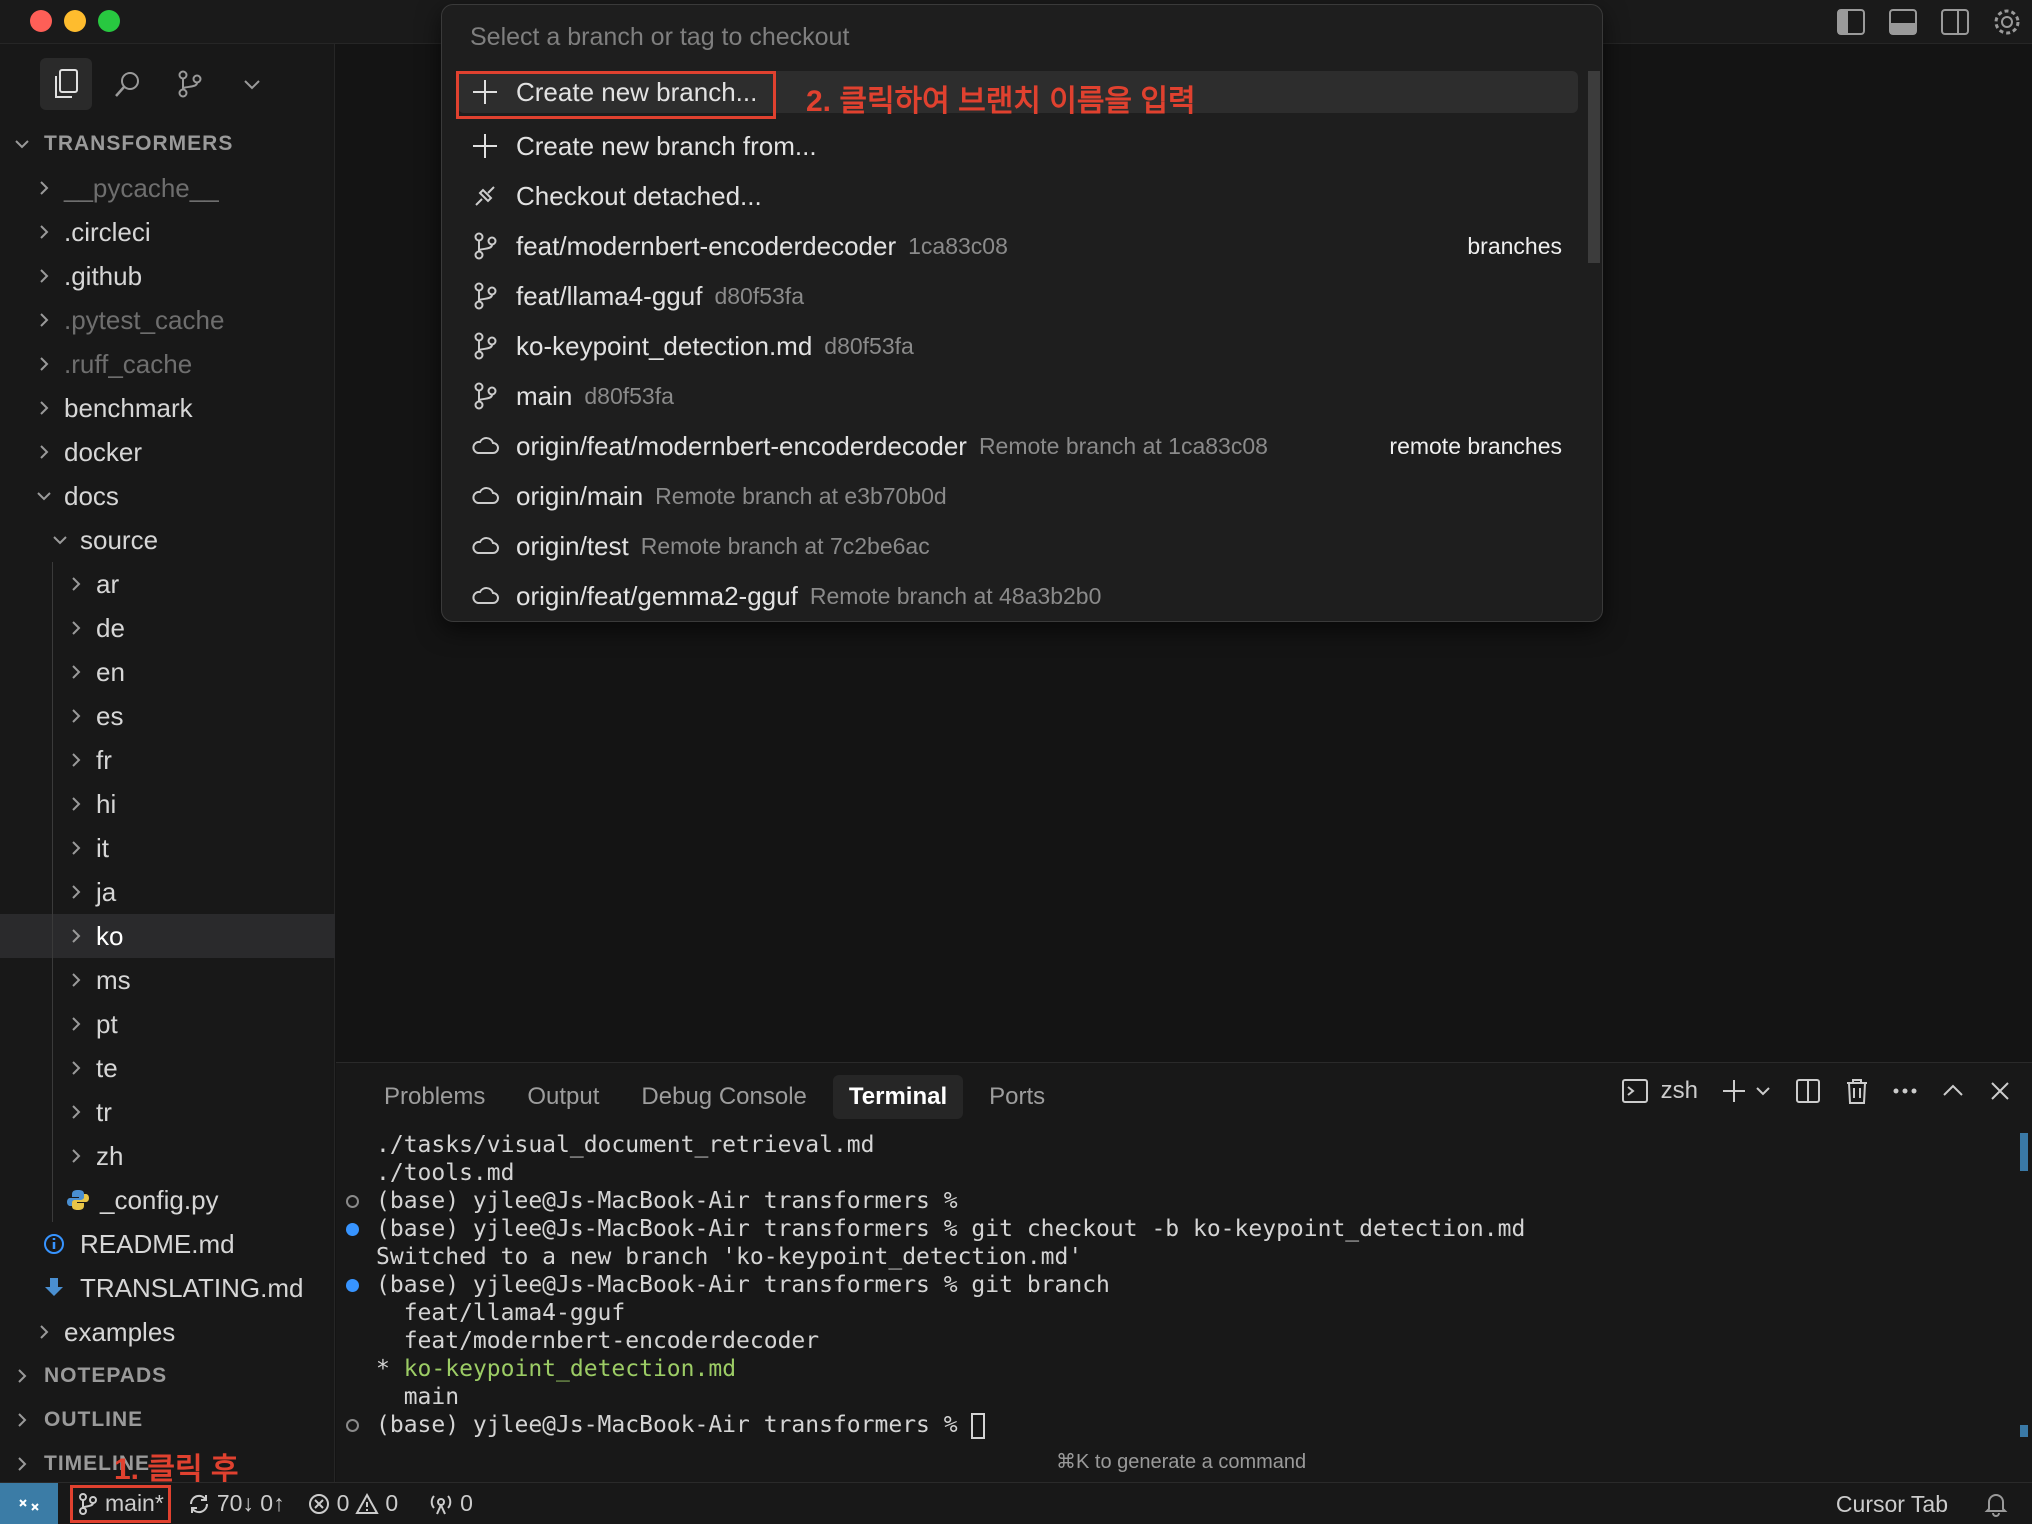 The width and height of the screenshot is (2032, 1524). Describe the element at coordinates (103, 275) in the screenshot. I see `tree-item-label: .github` at that location.